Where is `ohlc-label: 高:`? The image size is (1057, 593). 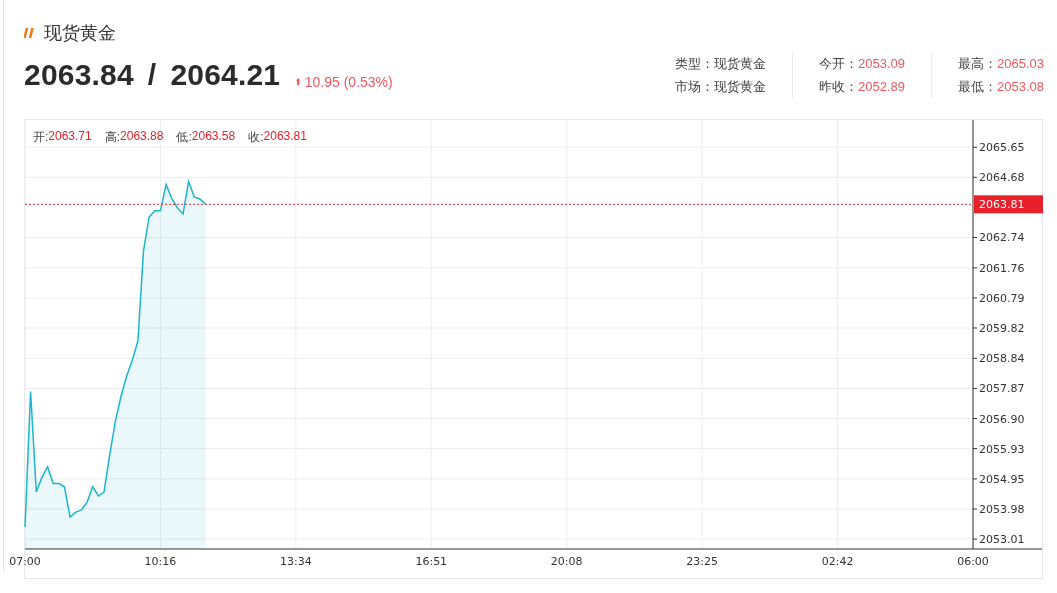 ohlc-label: 高: is located at coordinates (112, 137).